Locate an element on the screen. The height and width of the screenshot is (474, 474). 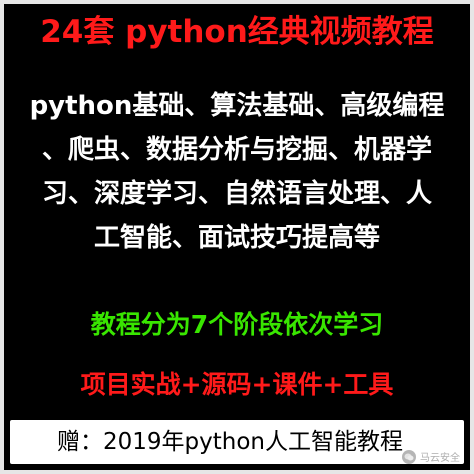
watermark-text: 马云安全 is located at coordinates (440, 458).